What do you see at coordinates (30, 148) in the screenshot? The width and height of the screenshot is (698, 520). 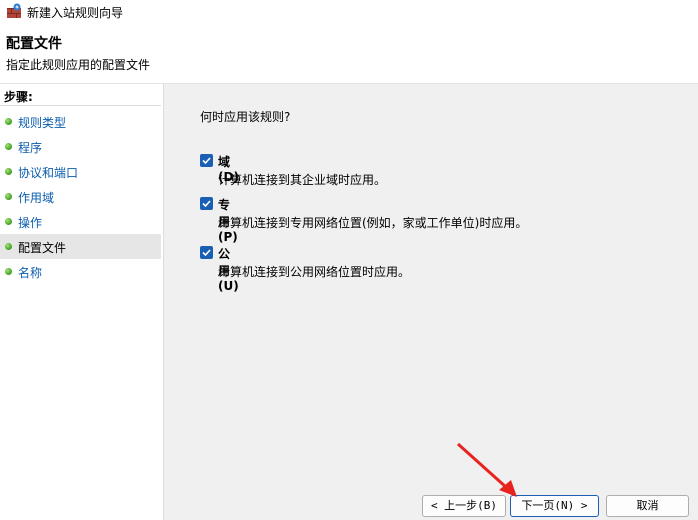 I see `step-label: 程序` at bounding box center [30, 148].